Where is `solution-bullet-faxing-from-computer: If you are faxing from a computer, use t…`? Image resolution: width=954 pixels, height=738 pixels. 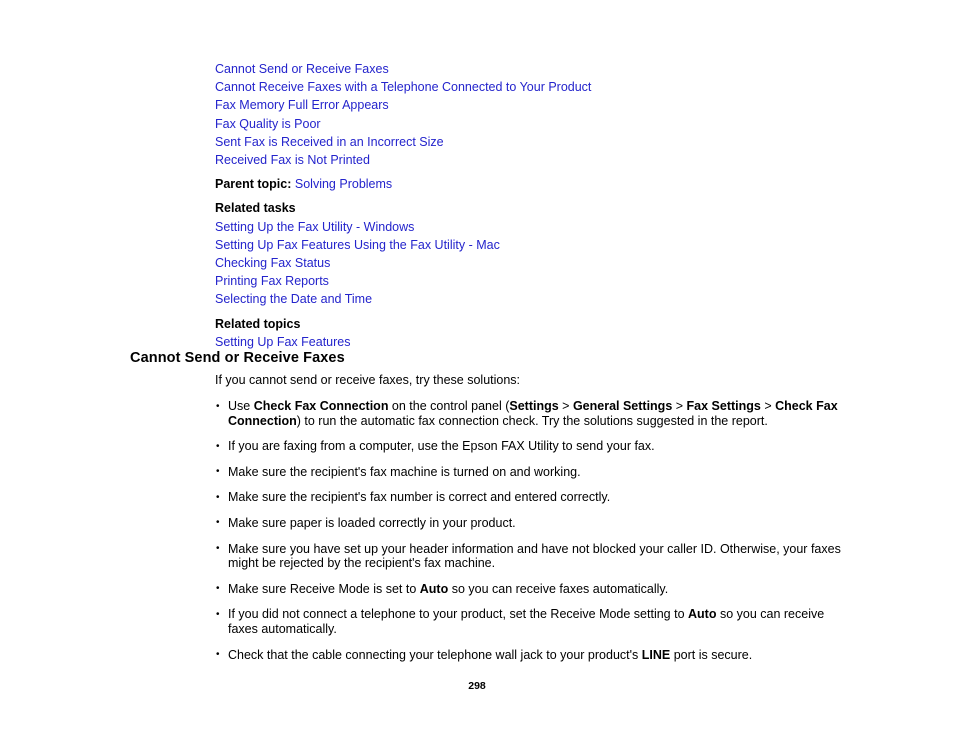 solution-bullet-faxing-from-computer: If you are faxing from a computer, use t… is located at coordinates (535, 446).